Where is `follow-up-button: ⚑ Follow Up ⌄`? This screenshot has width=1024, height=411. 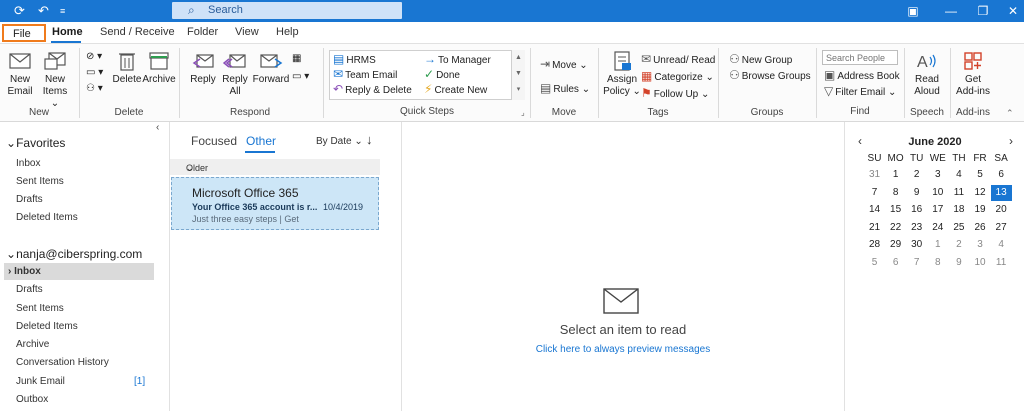
follow-up-button: ⚑ Follow Up ⌄ is located at coordinates (675, 94).